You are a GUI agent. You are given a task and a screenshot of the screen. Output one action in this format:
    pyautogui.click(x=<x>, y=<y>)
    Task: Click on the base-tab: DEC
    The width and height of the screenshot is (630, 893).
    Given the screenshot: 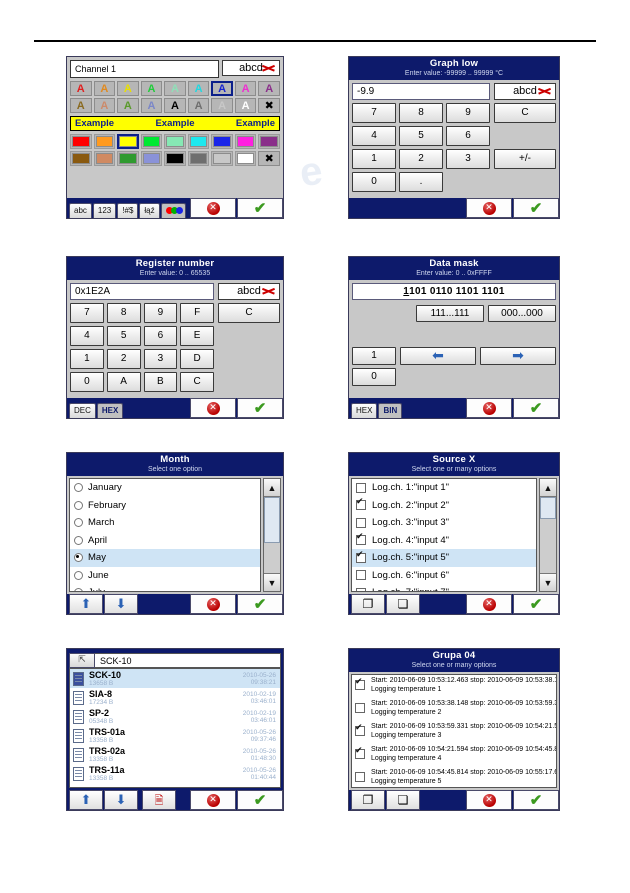 What is the action you would take?
    pyautogui.click(x=82, y=410)
    